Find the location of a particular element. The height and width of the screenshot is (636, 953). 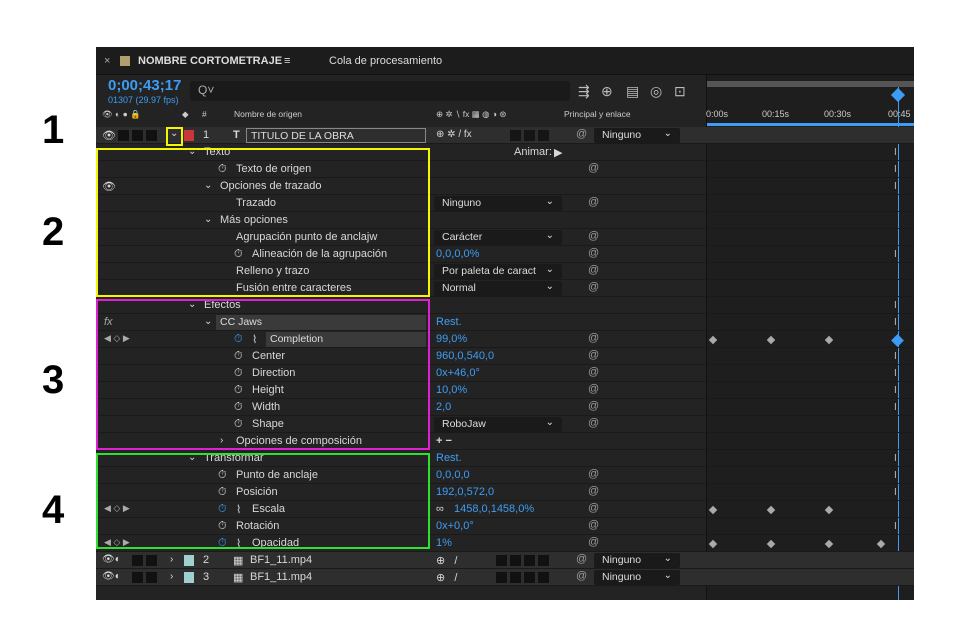

group-path-options: Opciones de trazado is located at coordinates (271, 186).